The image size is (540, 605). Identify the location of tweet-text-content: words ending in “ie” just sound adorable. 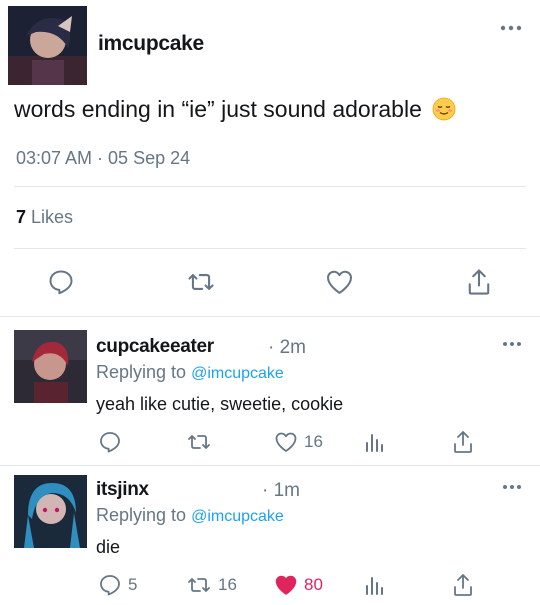
(218, 109).